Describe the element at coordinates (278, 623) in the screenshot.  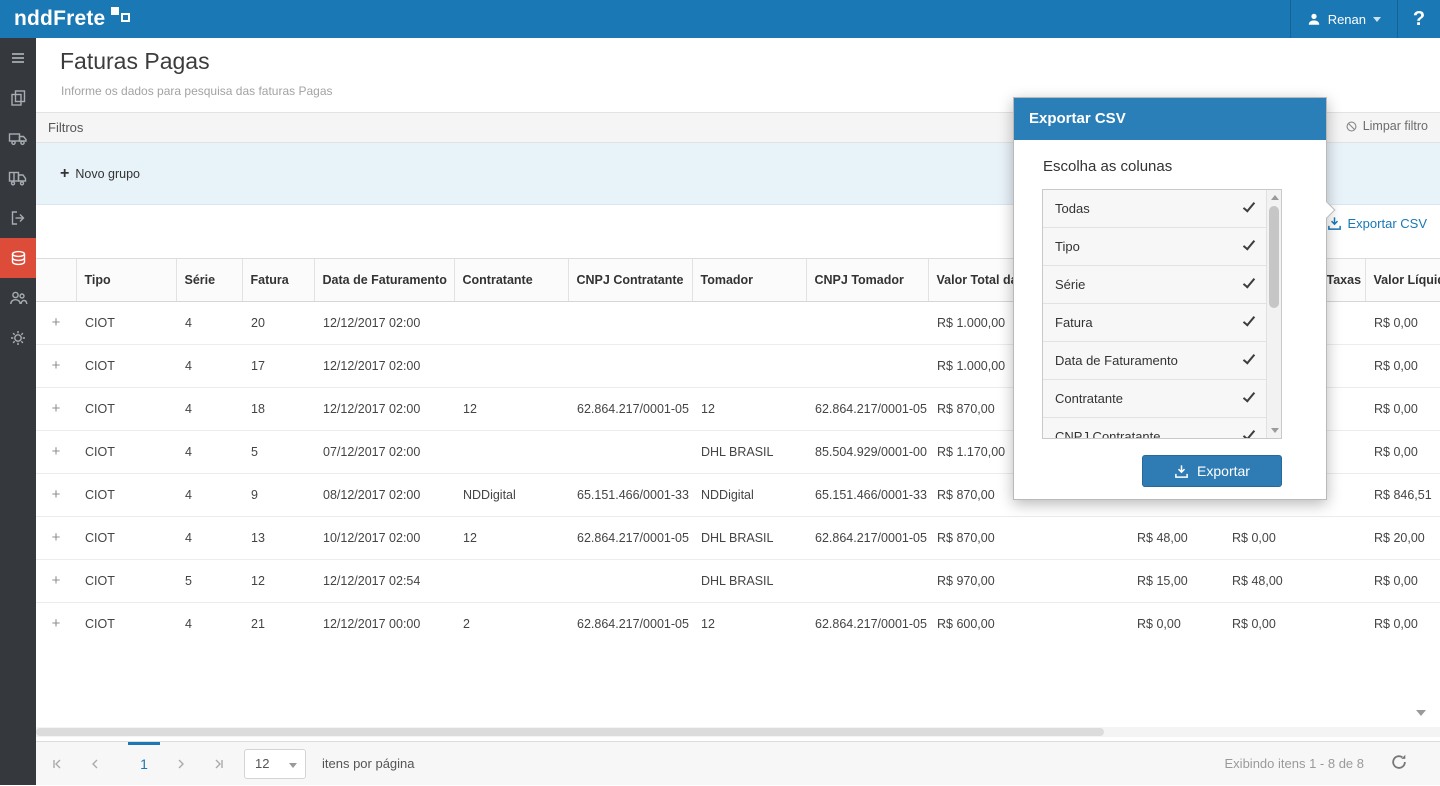
I see `table-cell: 21` at that location.